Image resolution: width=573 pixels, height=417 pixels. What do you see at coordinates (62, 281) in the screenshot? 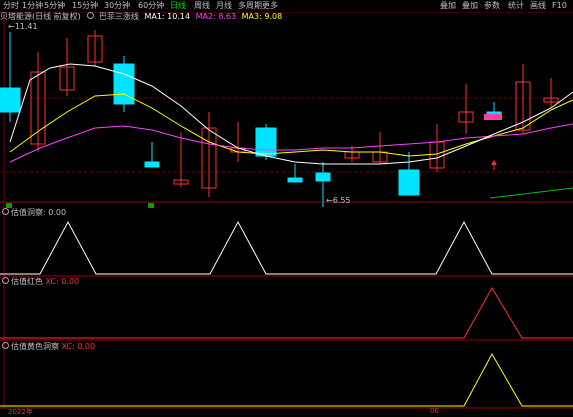
I see `sub-panel-2-value: XC: 0.00` at bounding box center [62, 281].